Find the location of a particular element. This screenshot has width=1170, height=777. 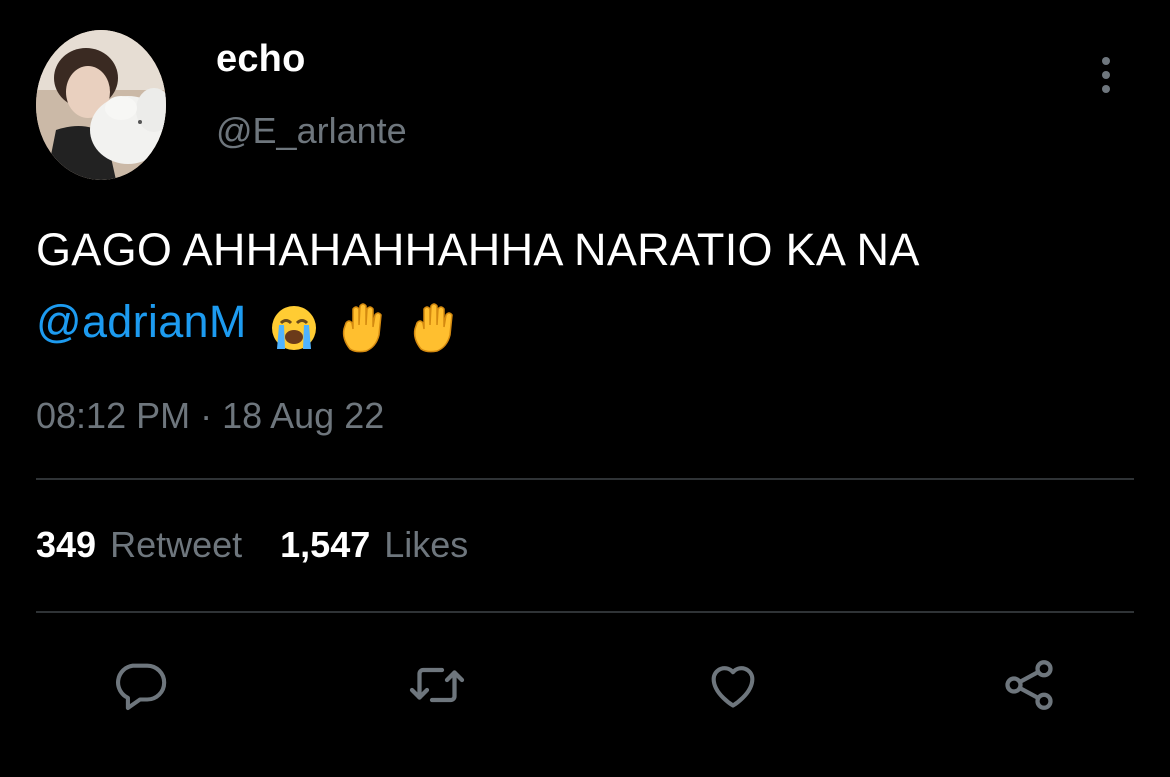

retweets-label: Retweet is located at coordinates (176, 544).